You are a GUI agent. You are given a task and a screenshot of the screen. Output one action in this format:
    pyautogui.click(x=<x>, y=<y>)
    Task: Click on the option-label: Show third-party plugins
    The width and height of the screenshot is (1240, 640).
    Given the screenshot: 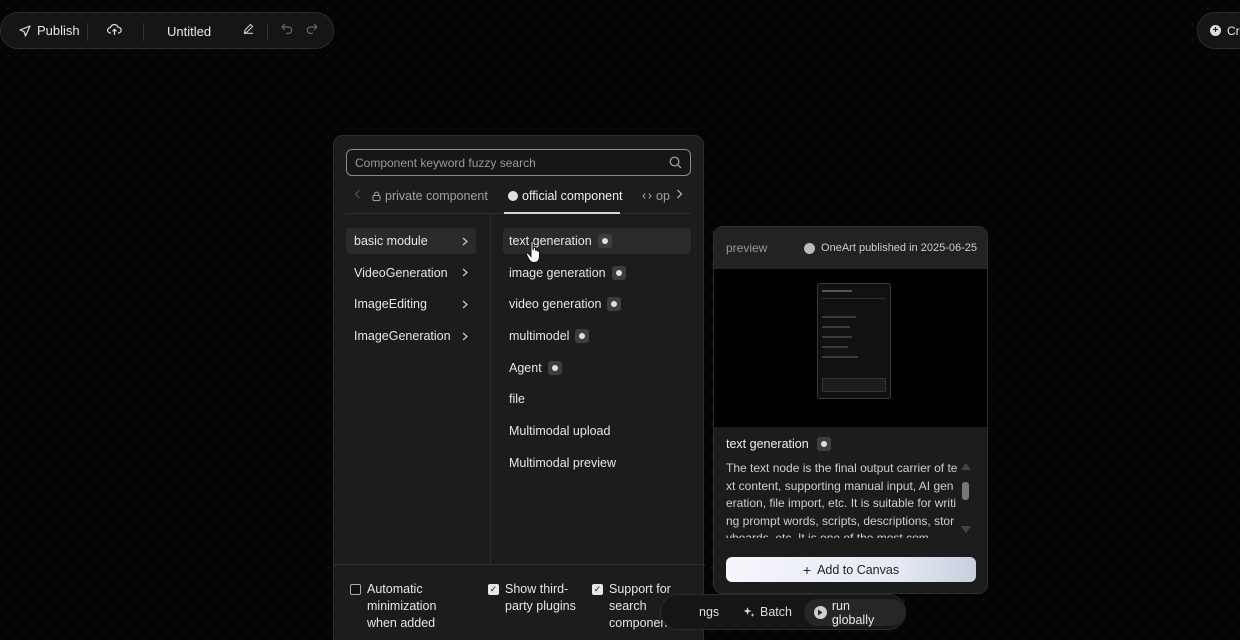 What is the action you would take?
    pyautogui.click(x=540, y=597)
    